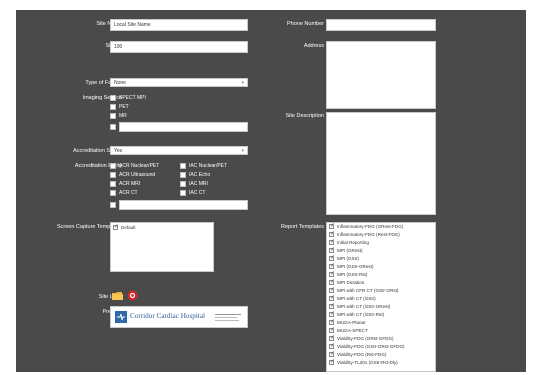 Image resolution: width=547 pixels, height=375 pixels. I want to click on list-item: MPI Dictation, so click(347, 282).